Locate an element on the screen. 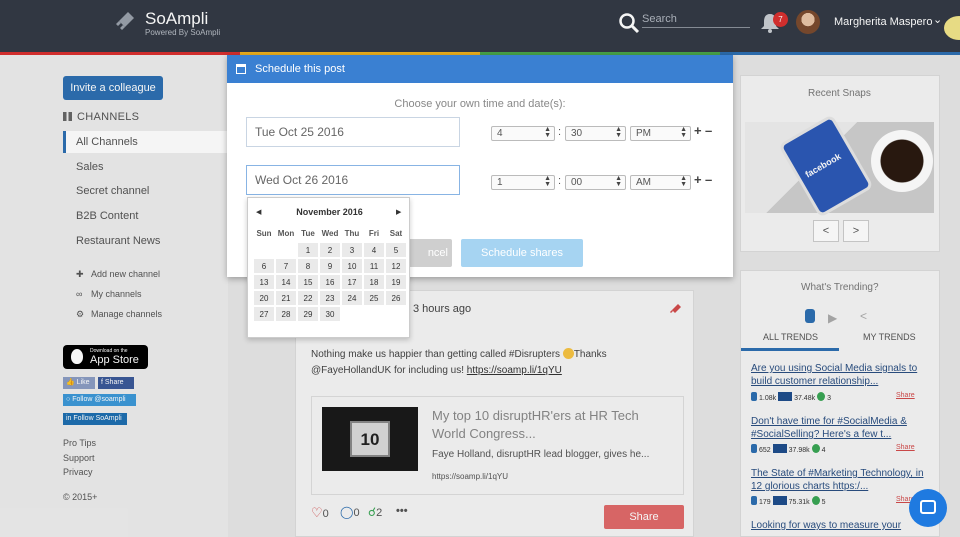  hour-select-1: 4 ▲ ▼ is located at coordinates (523, 133).